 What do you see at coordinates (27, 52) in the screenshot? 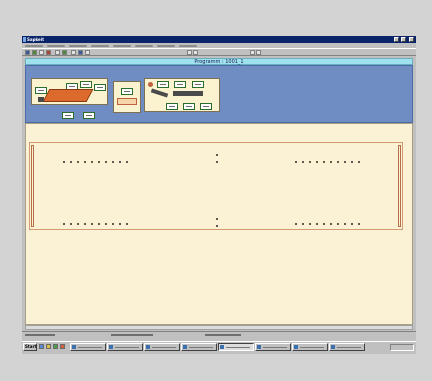
I see `new-file-icon` at bounding box center [27, 52].